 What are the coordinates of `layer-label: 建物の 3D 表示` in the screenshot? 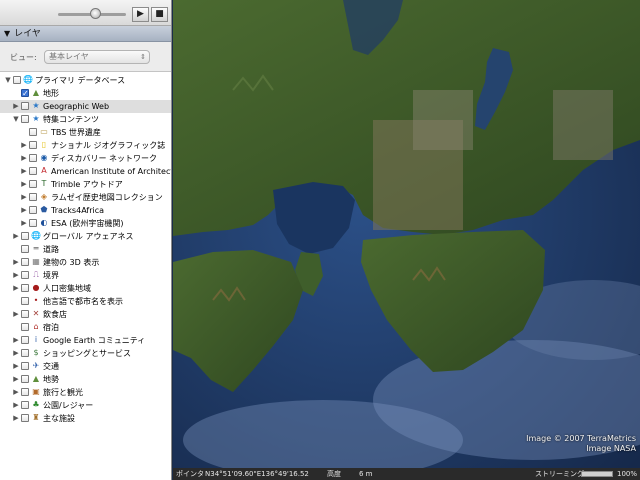 It's located at (71, 262).